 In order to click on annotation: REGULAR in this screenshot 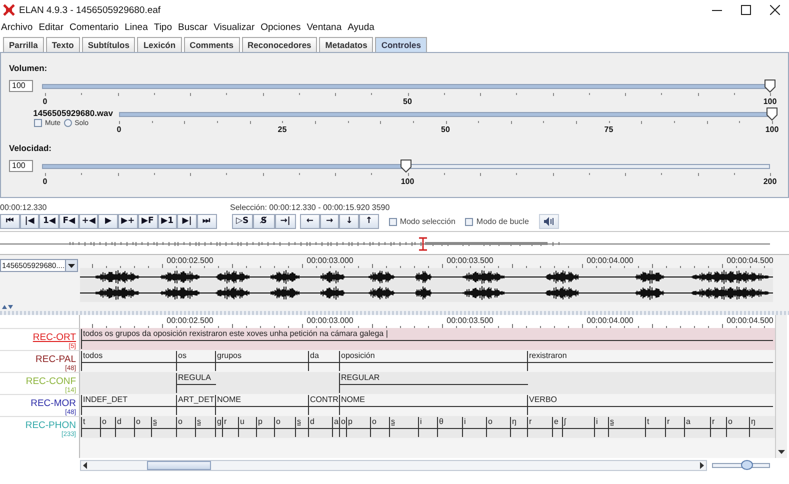, I will do `click(433, 383)`.